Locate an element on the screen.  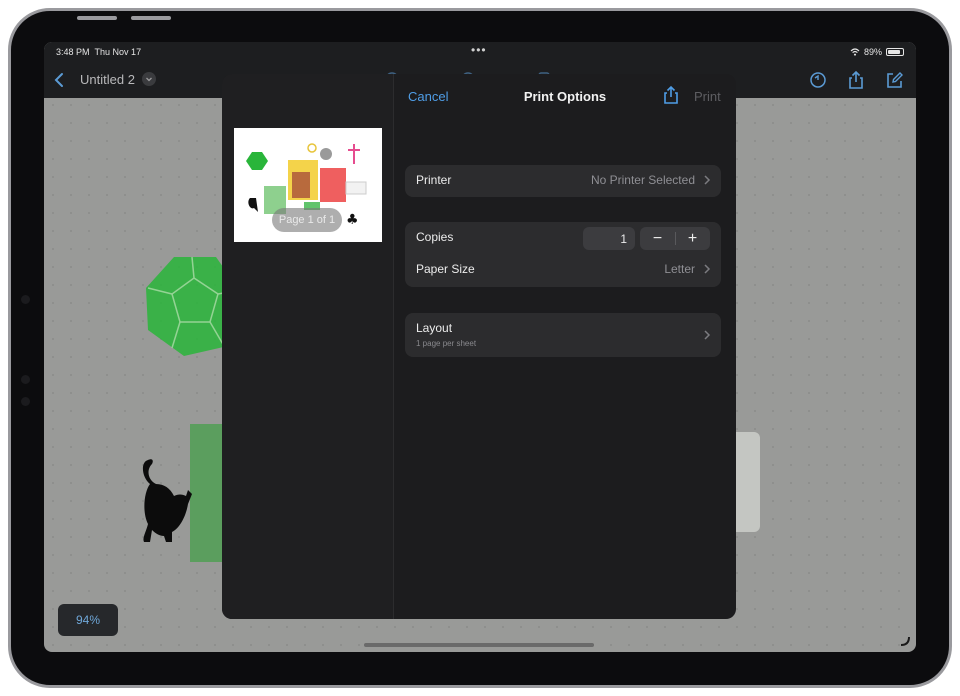
copies-count-field: 1 is located at coordinates (609, 238).